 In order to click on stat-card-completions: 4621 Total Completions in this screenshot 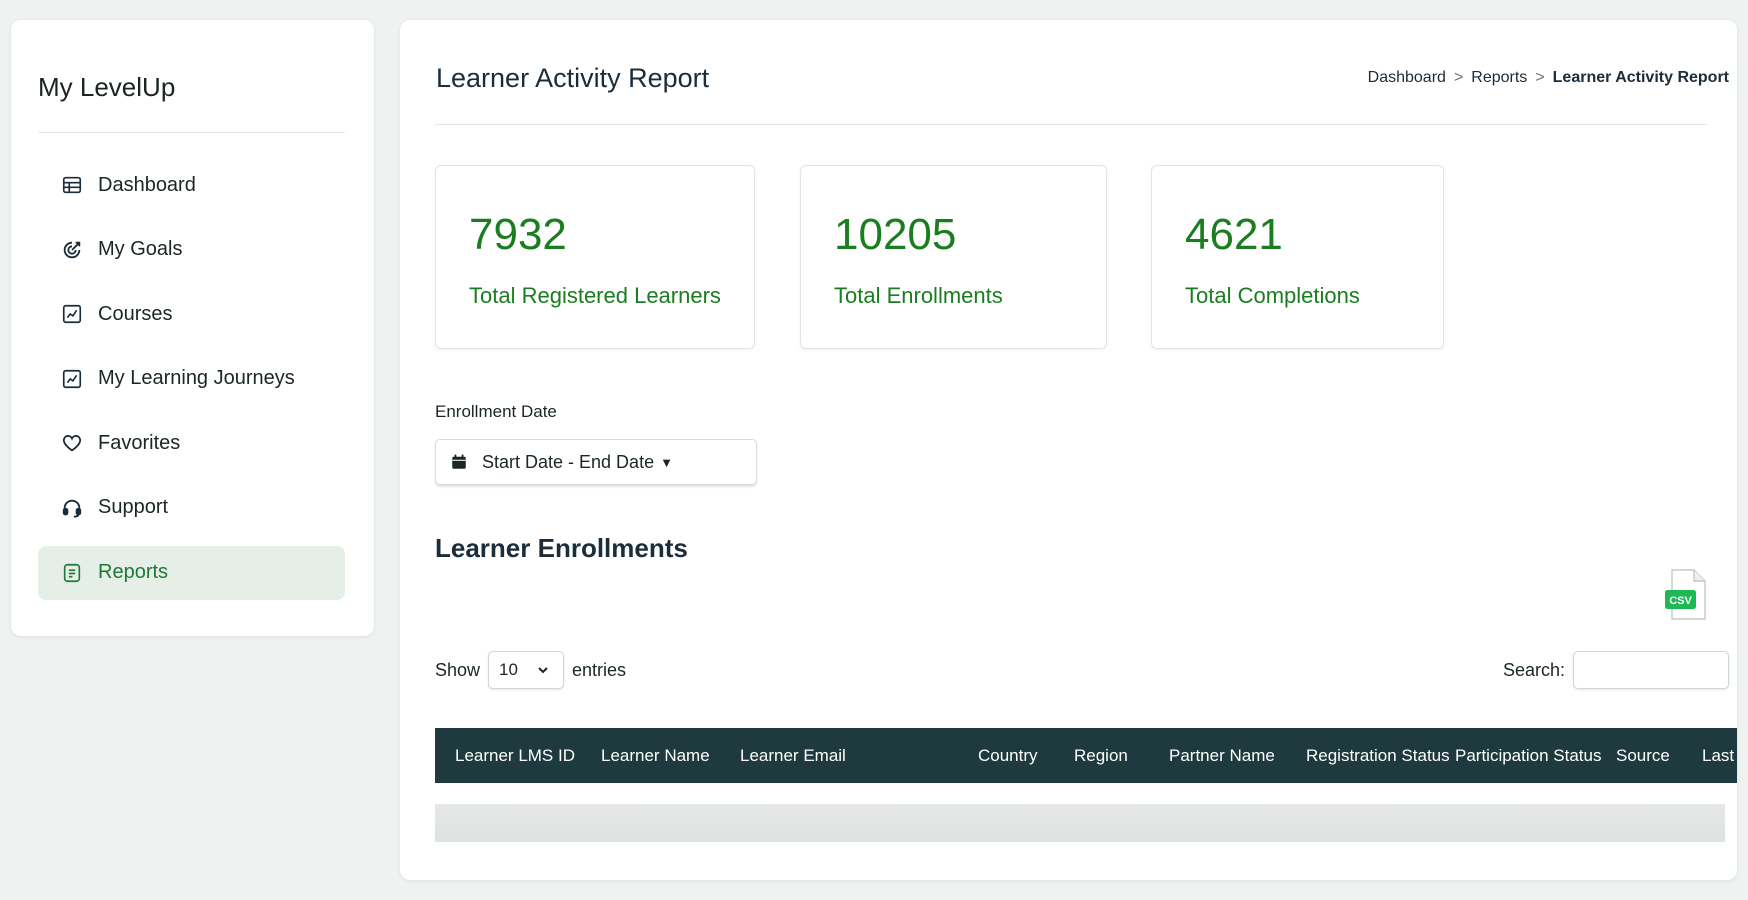, I will do `click(1297, 257)`.